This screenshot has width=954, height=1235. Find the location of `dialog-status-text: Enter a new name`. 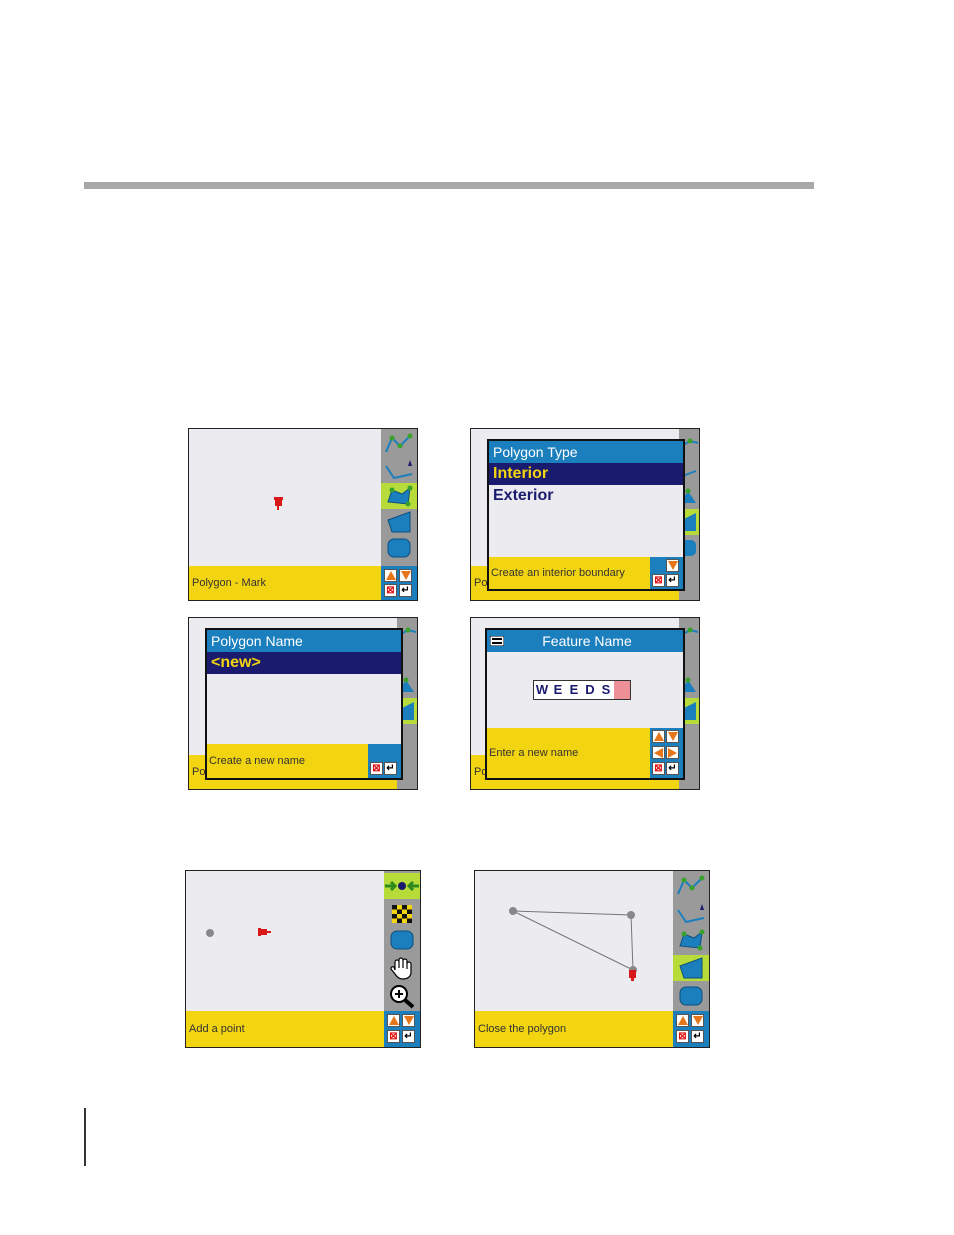

dialog-status-text: Enter a new name is located at coordinates (568, 753).